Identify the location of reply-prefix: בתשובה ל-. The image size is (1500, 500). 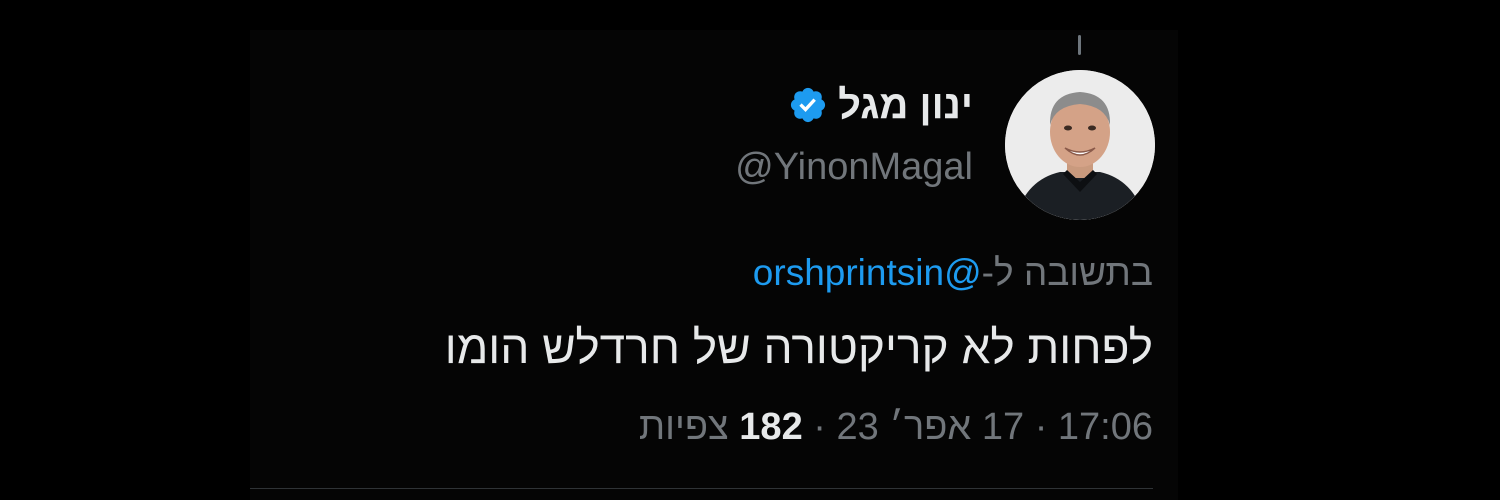
(1067, 272).